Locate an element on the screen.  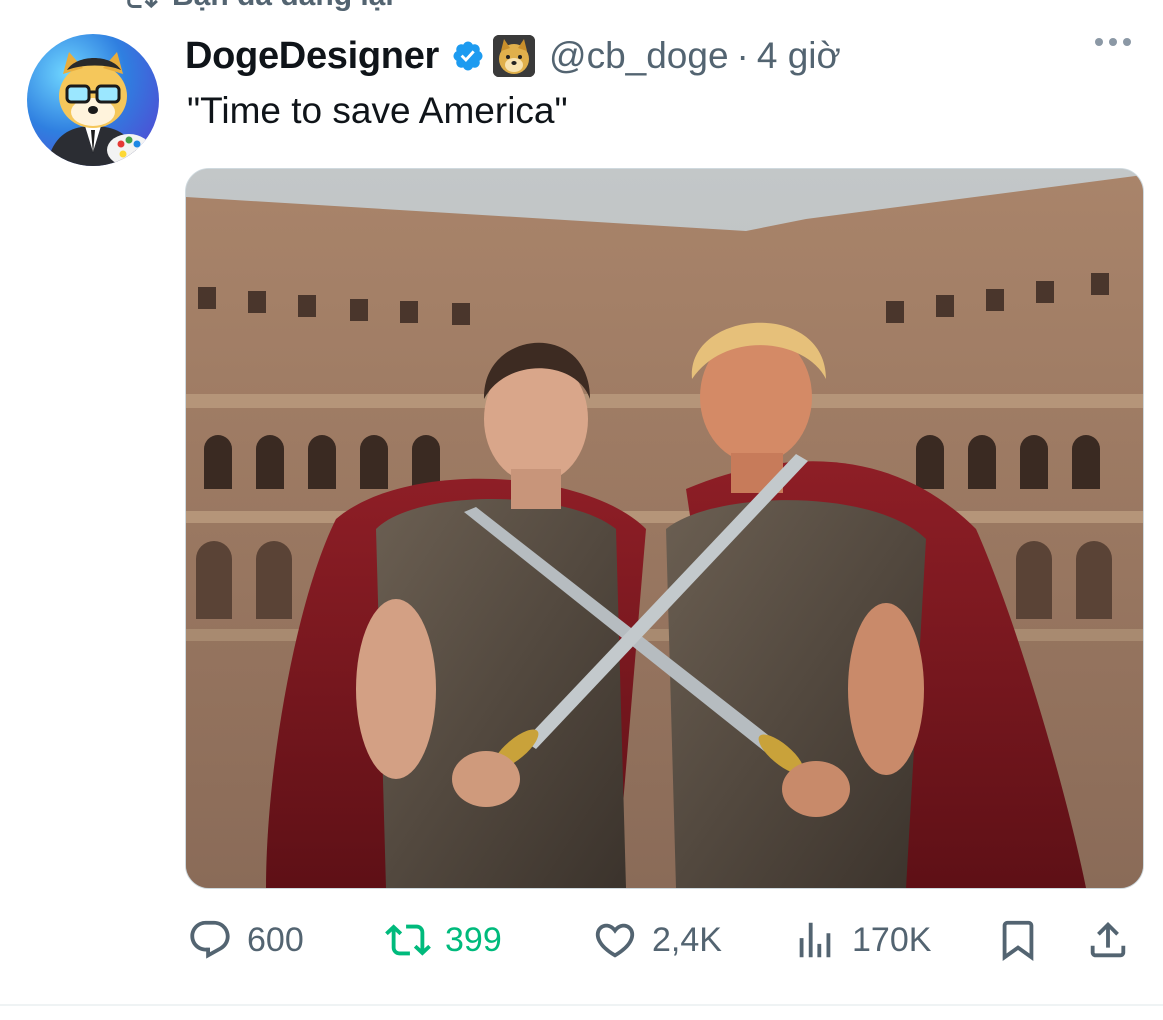
views-count: 170K is located at coordinates (892, 939).